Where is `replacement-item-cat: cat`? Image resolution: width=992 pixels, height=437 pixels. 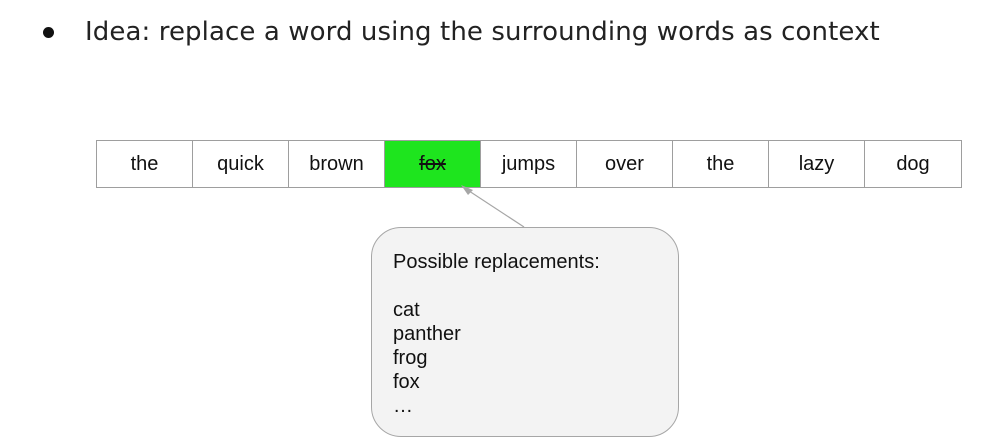 replacement-item-cat: cat is located at coordinates (406, 310).